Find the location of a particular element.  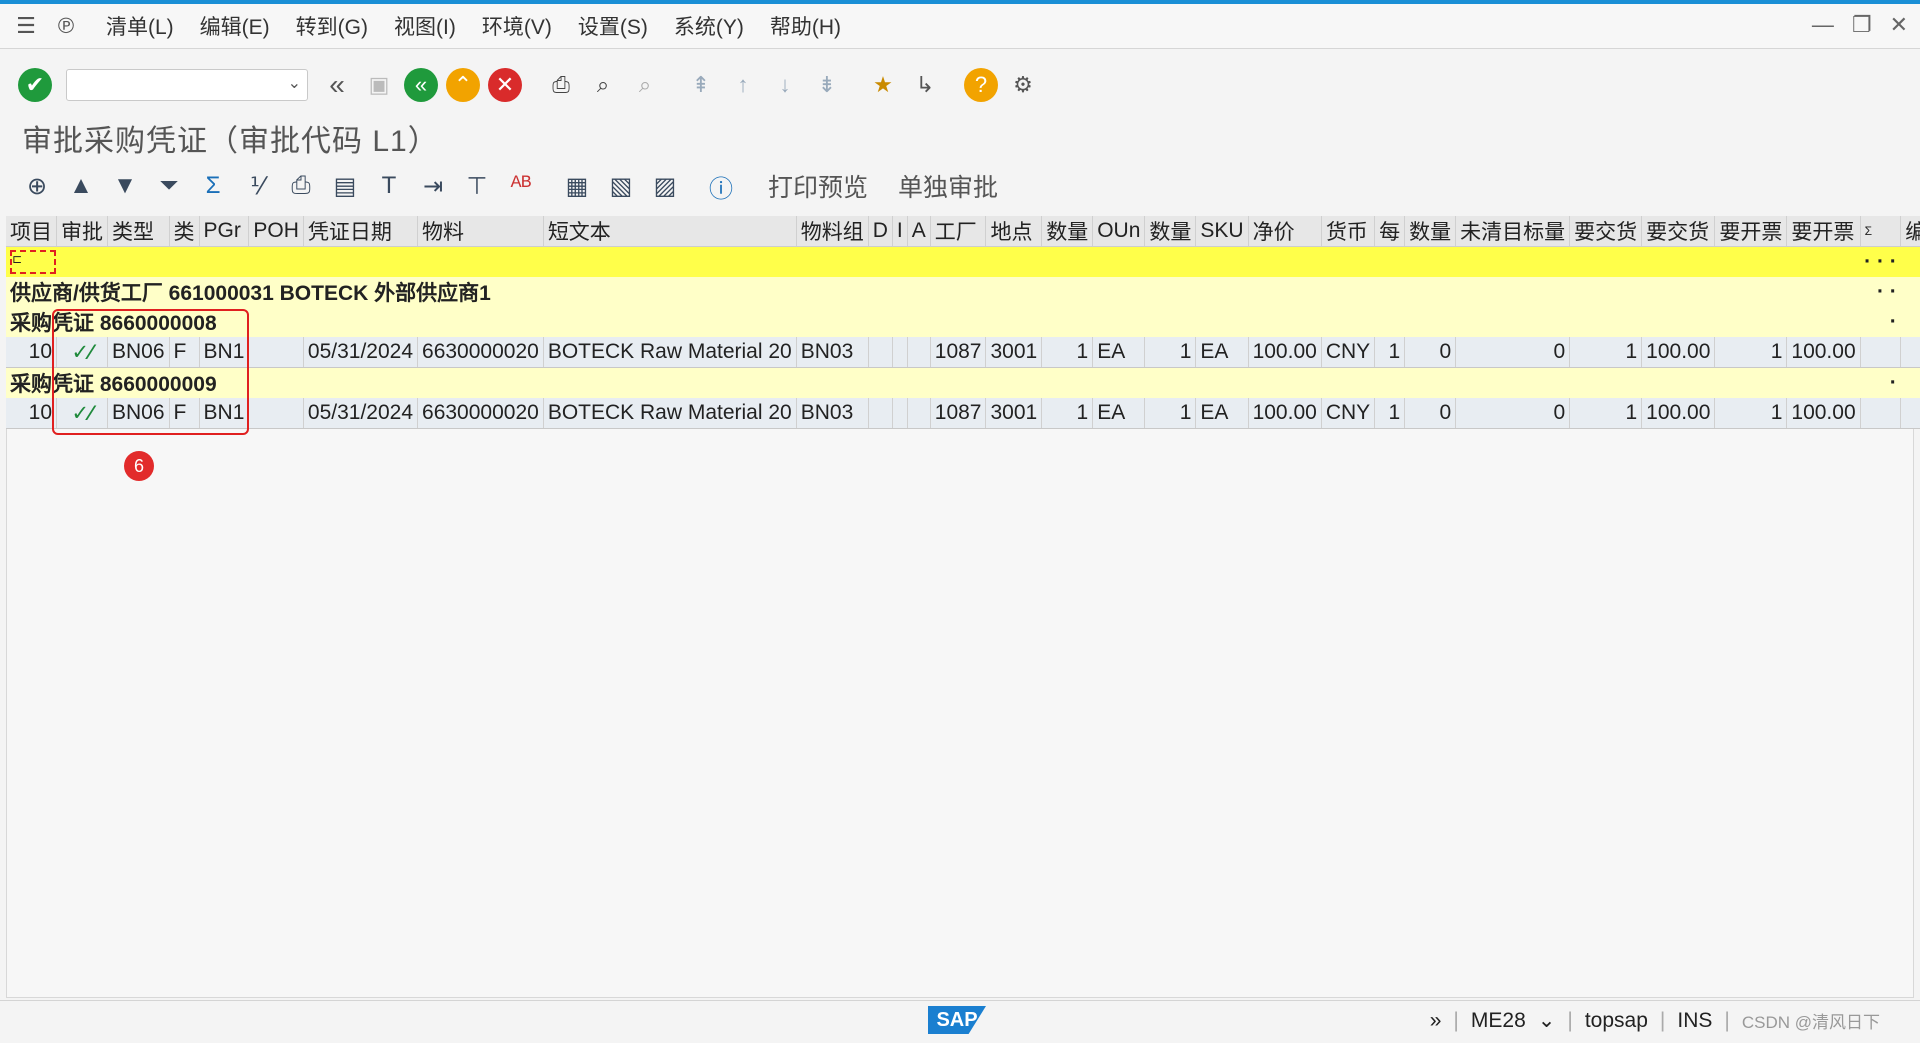

find-next-icon: ⌕ is located at coordinates (645, 85).